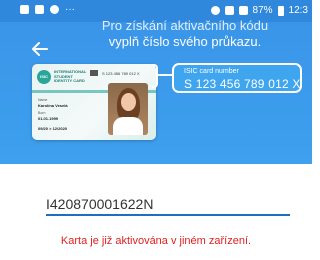  Describe the element at coordinates (24, 9) in the screenshot. I see `gallery-icon` at that location.